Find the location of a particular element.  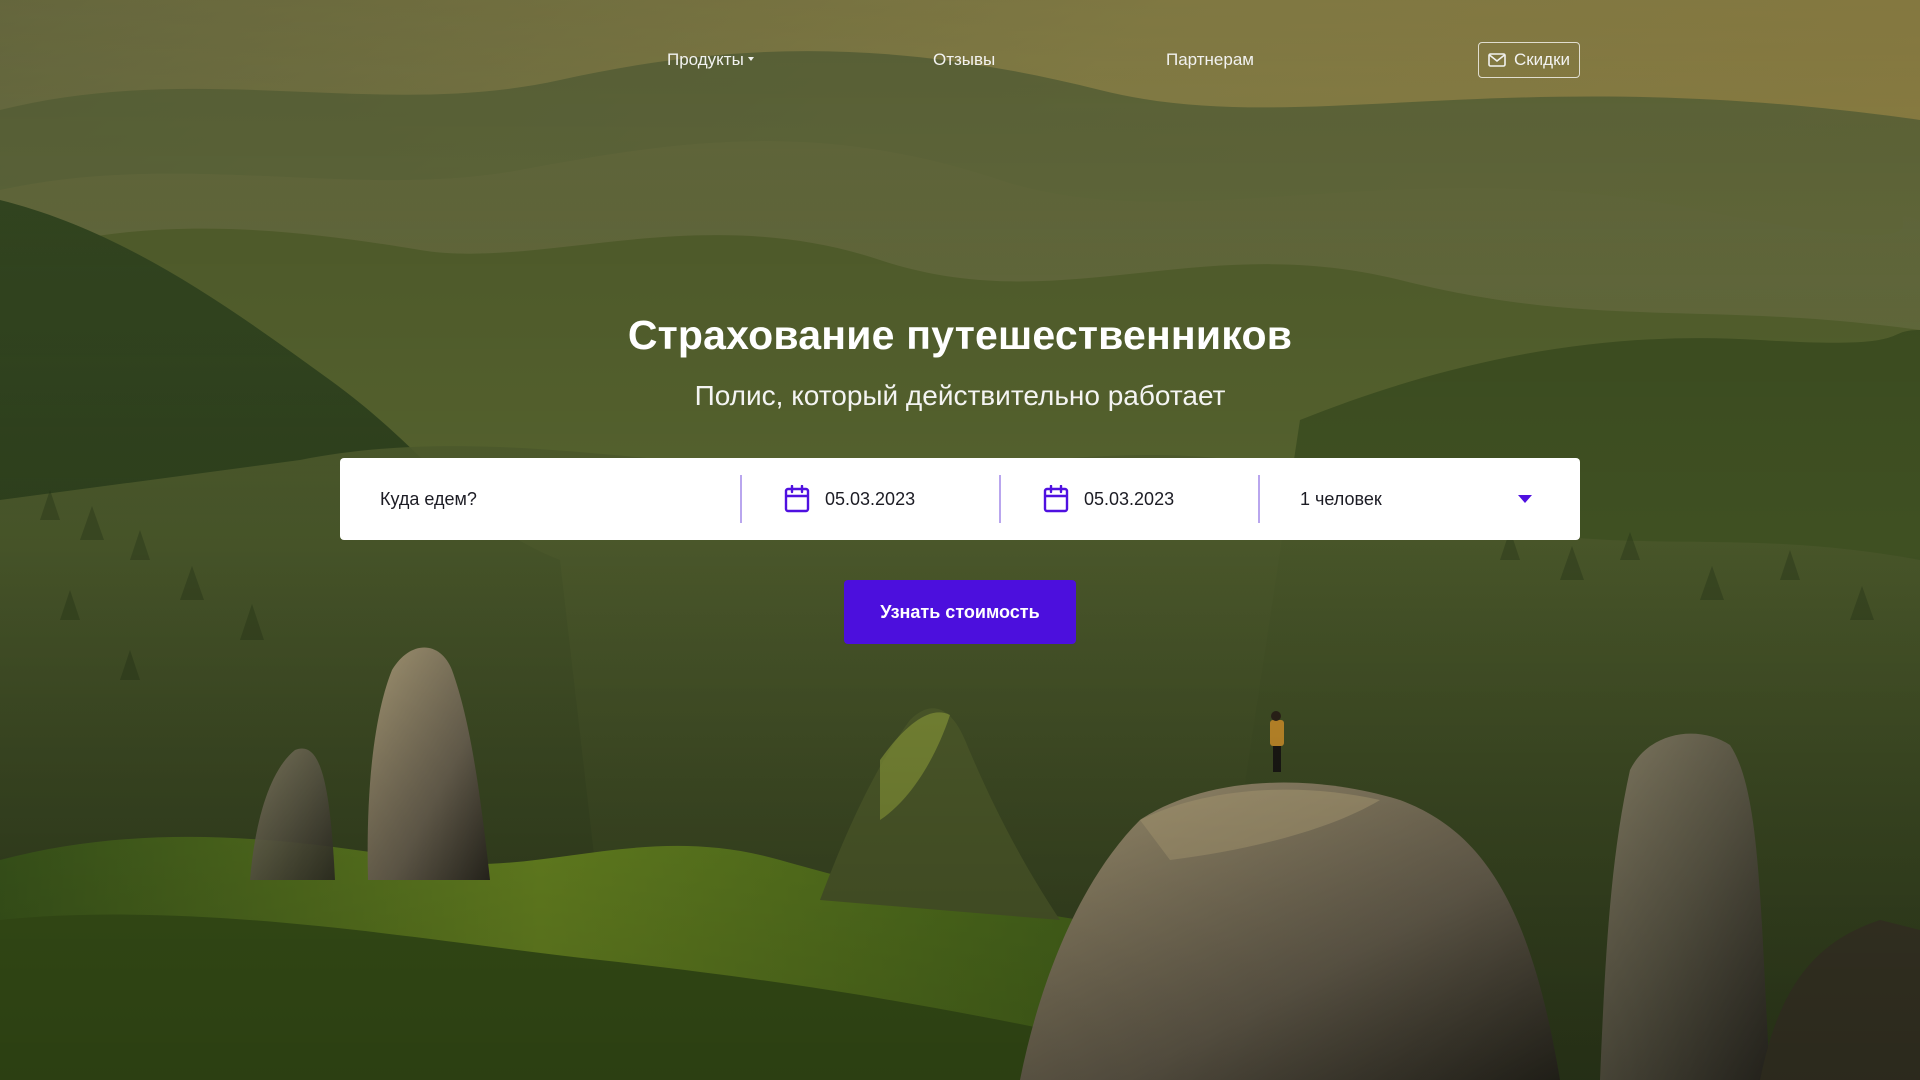

nav-products-dropdown: Продукты is located at coordinates (710, 60).